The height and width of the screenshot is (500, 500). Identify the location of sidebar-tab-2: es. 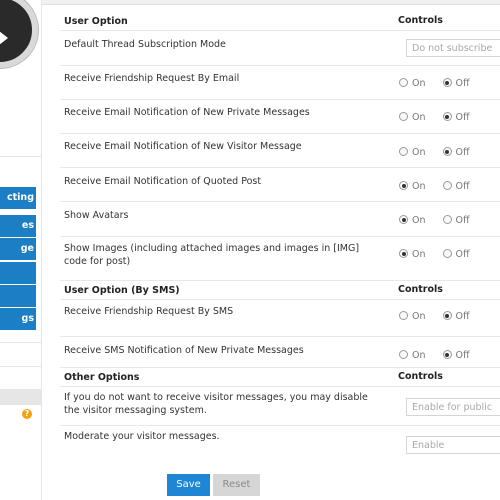
(18, 226).